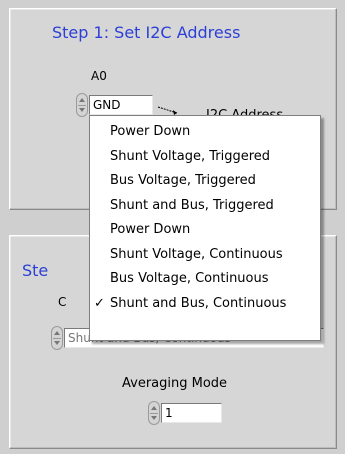  I want to click on menu-item-power-down-2: Power Down, so click(205, 230).